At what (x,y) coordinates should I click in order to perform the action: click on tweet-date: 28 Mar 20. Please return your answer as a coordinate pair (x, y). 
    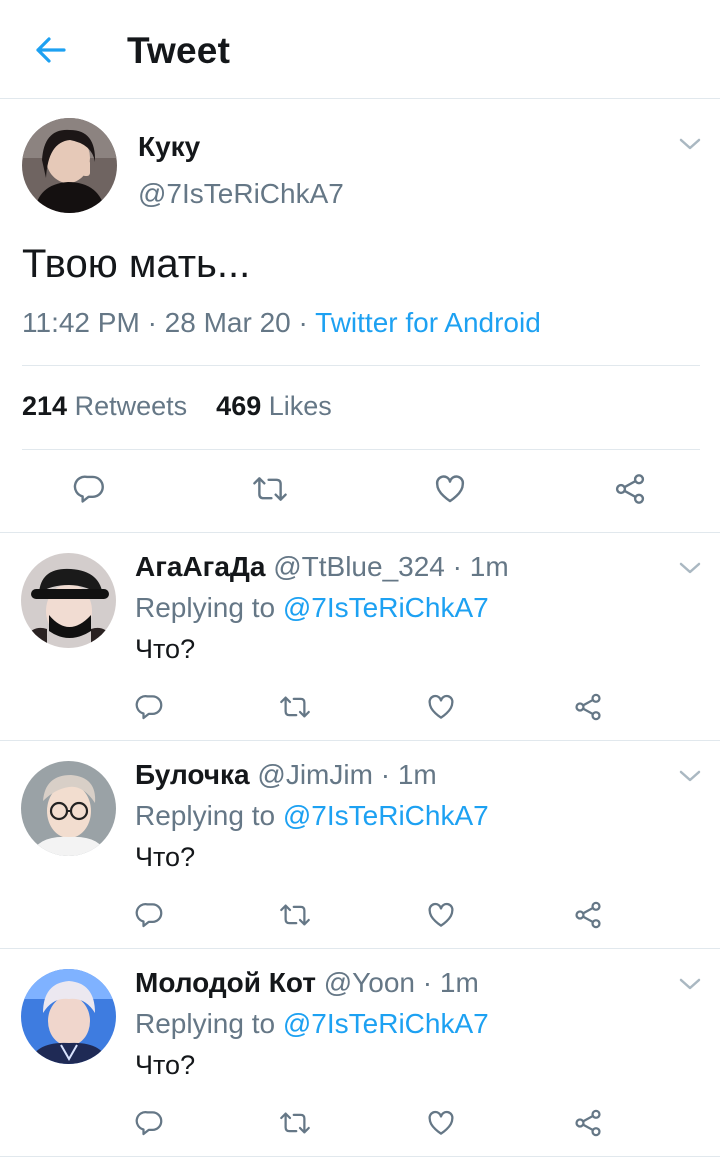
    Looking at the image, I should click on (227, 322).